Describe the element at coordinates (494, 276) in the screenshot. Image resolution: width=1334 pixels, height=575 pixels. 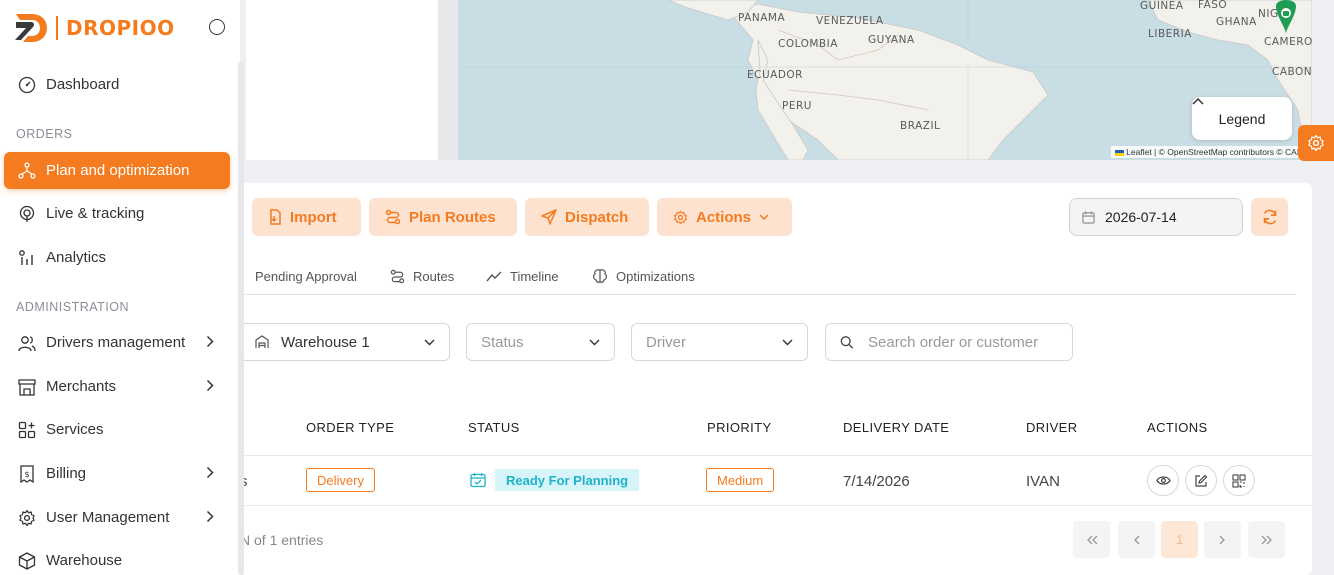
I see `trend-icon` at that location.